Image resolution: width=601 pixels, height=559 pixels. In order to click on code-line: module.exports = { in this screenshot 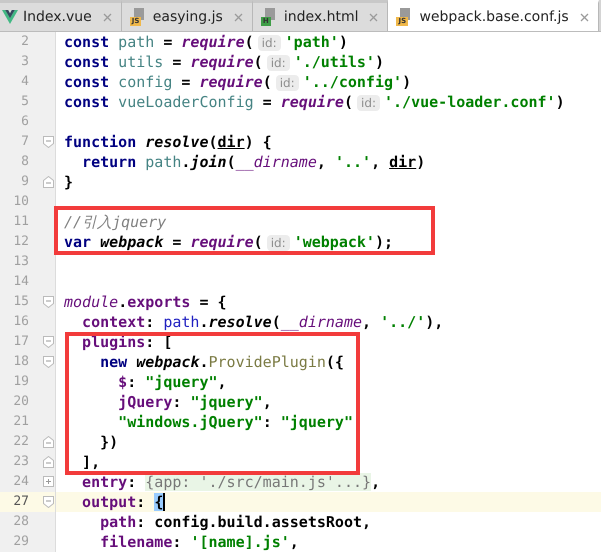, I will do `click(145, 302)`.